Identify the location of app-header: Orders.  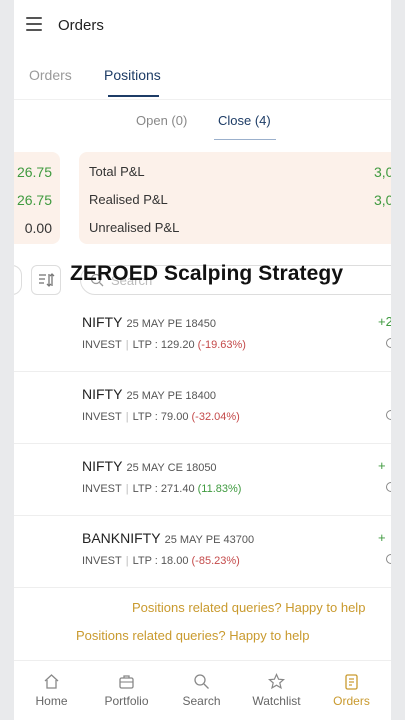
(202, 26).